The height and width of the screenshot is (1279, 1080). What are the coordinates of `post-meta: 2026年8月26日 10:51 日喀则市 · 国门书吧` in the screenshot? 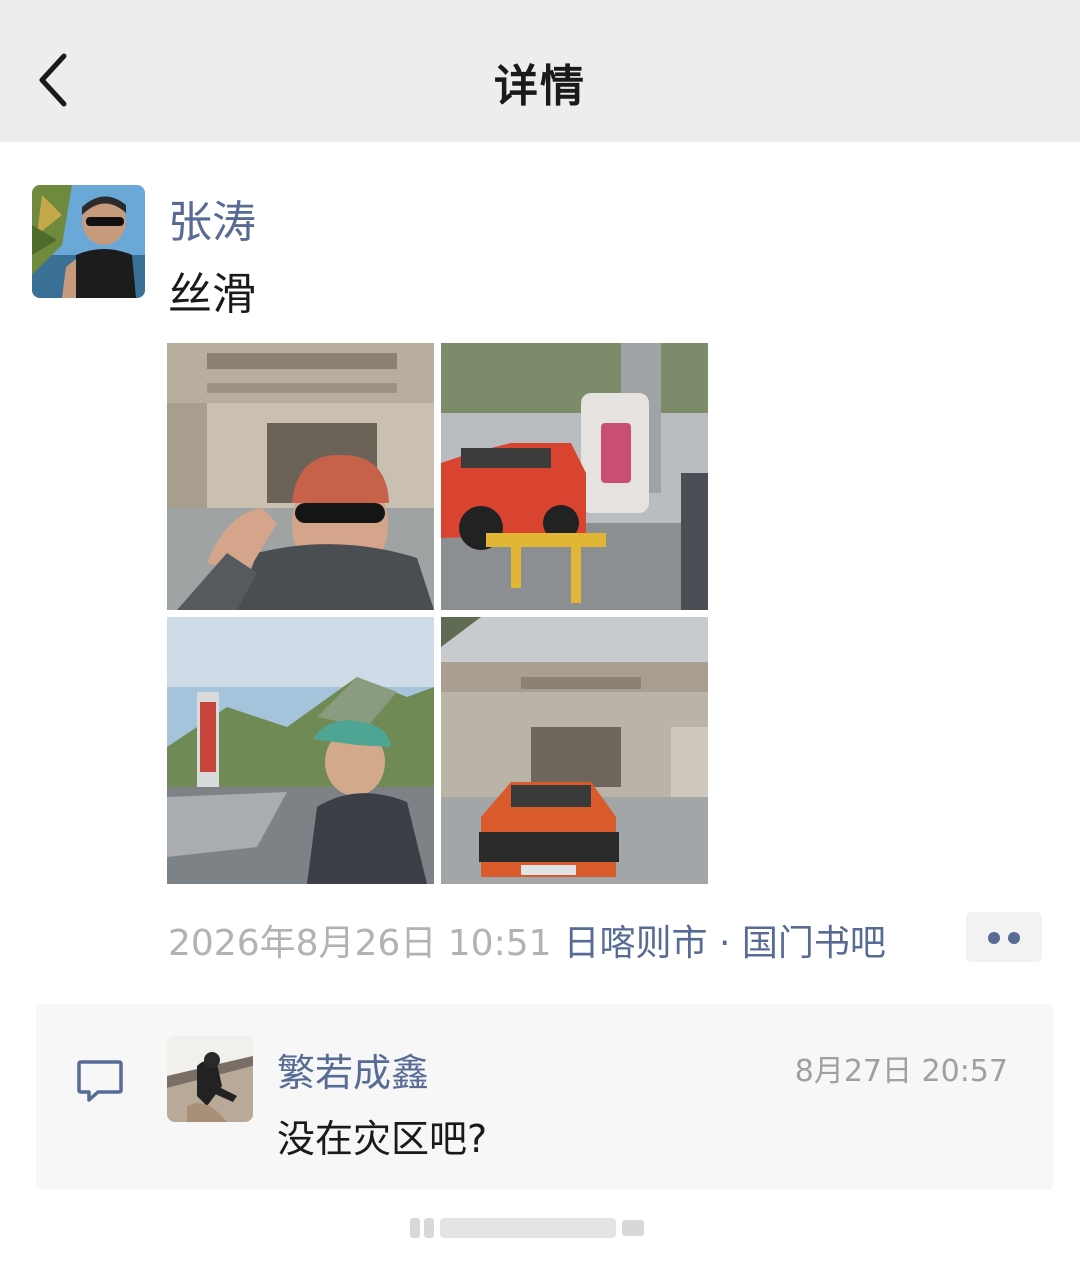 It's located at (527, 940).